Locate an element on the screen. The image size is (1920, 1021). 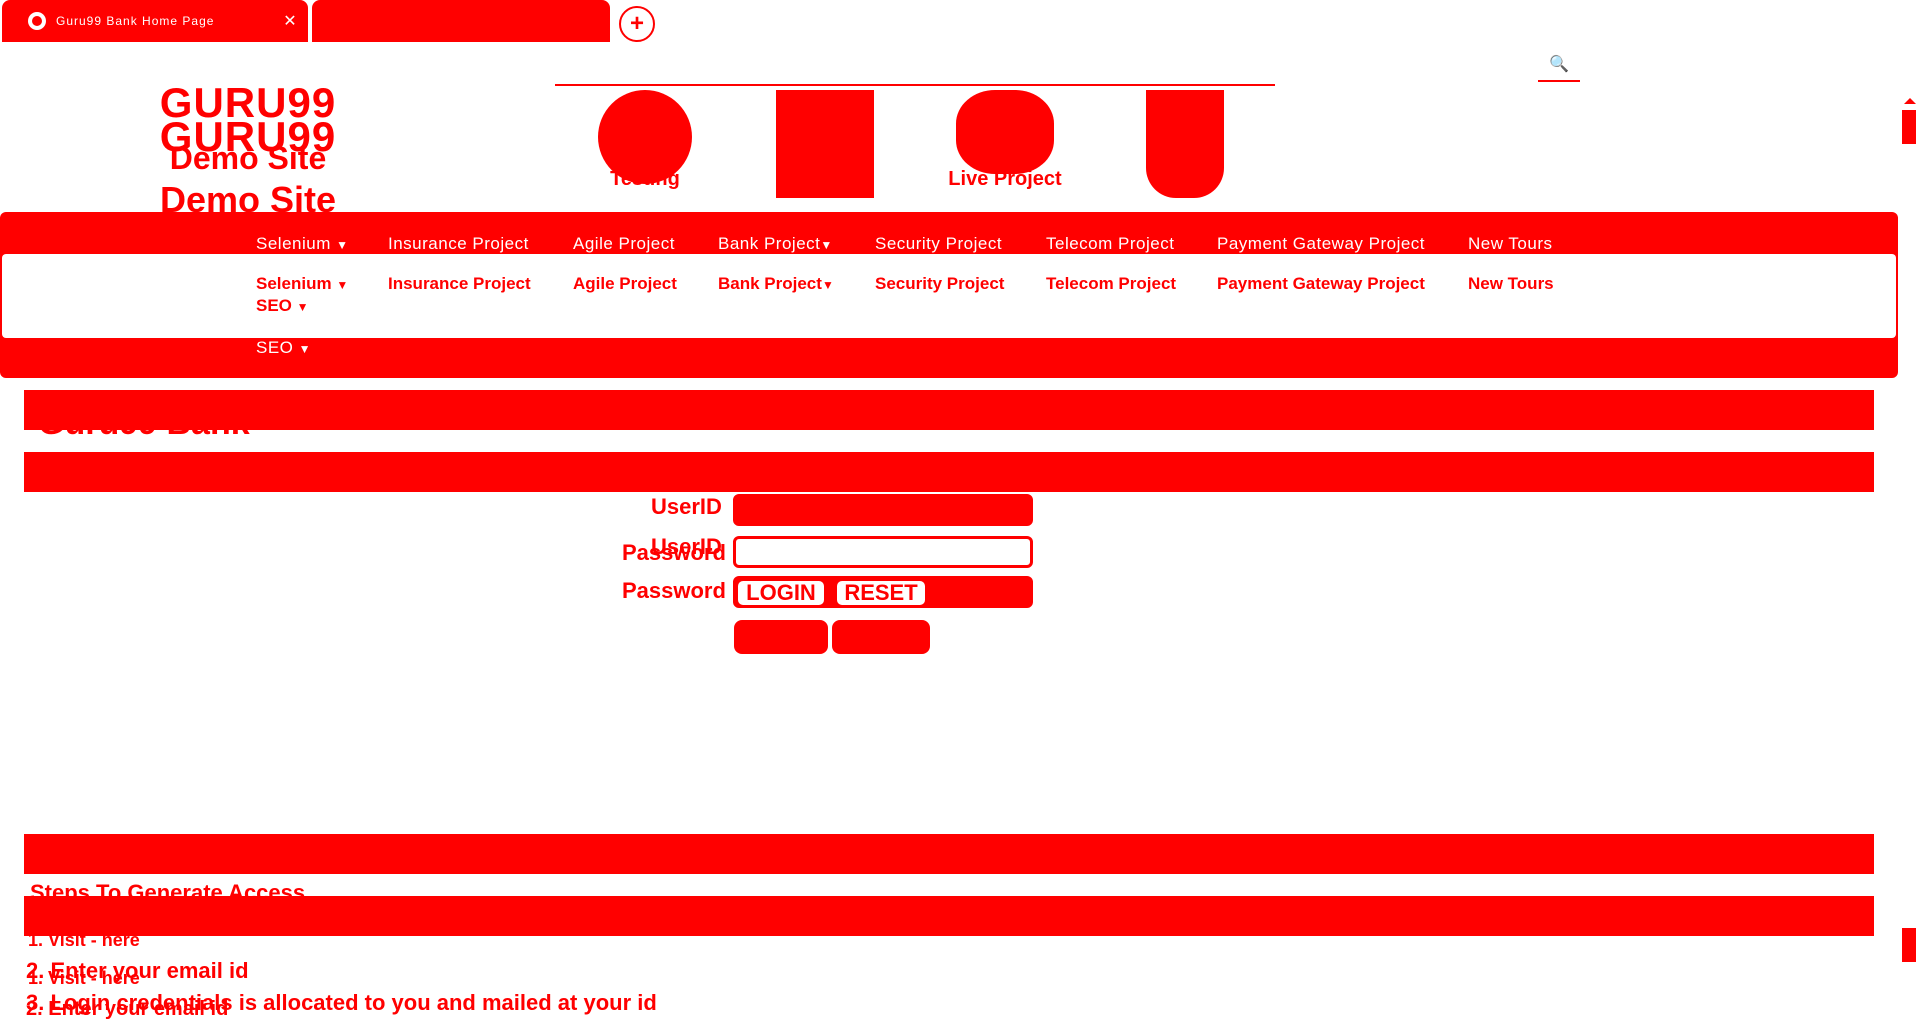
step-item: 2. Enter your email id is located at coordinates (127, 1009).